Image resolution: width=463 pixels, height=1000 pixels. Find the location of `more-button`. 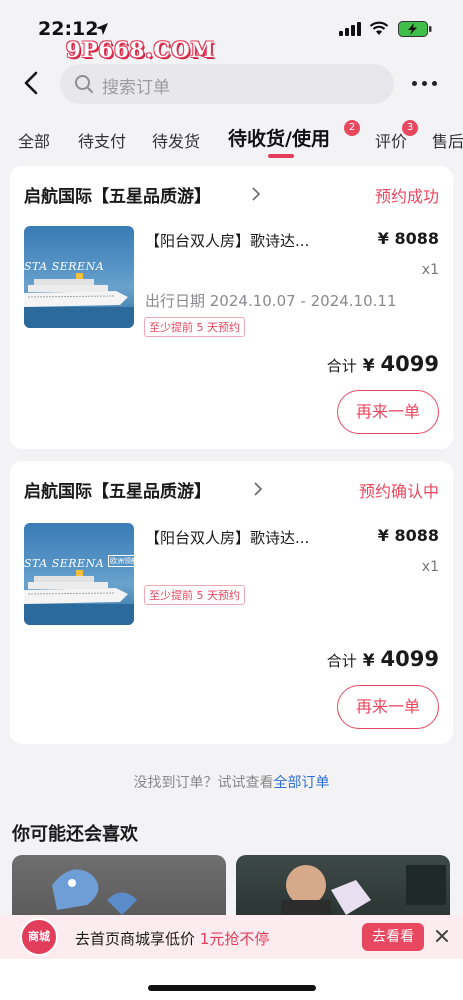

more-button is located at coordinates (427, 83).